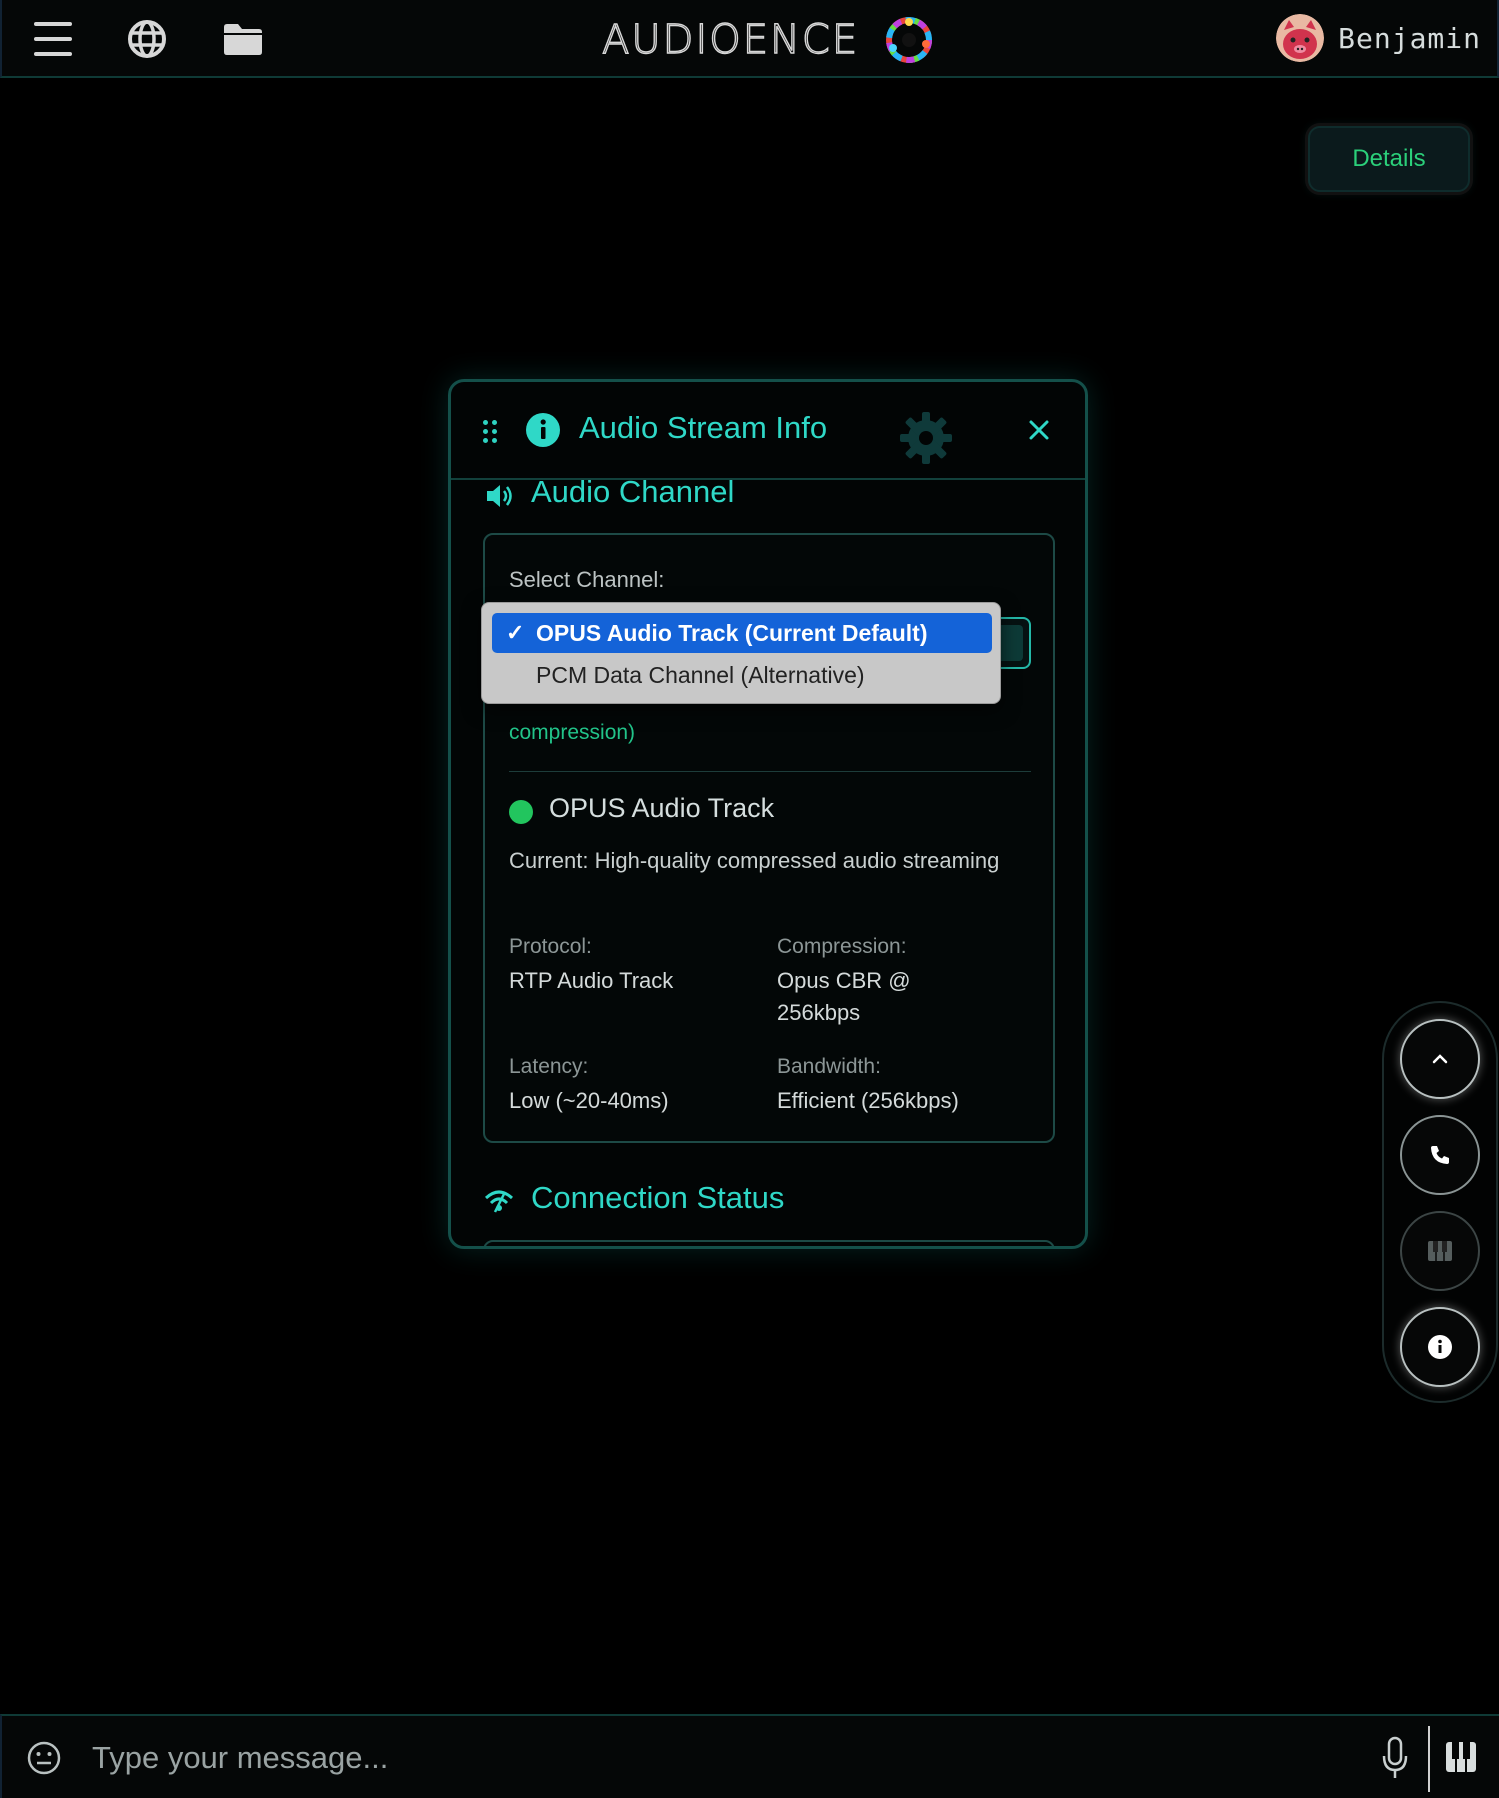 The image size is (1499, 1798). I want to click on connection-status-heading: Connection Status, so click(658, 1197).